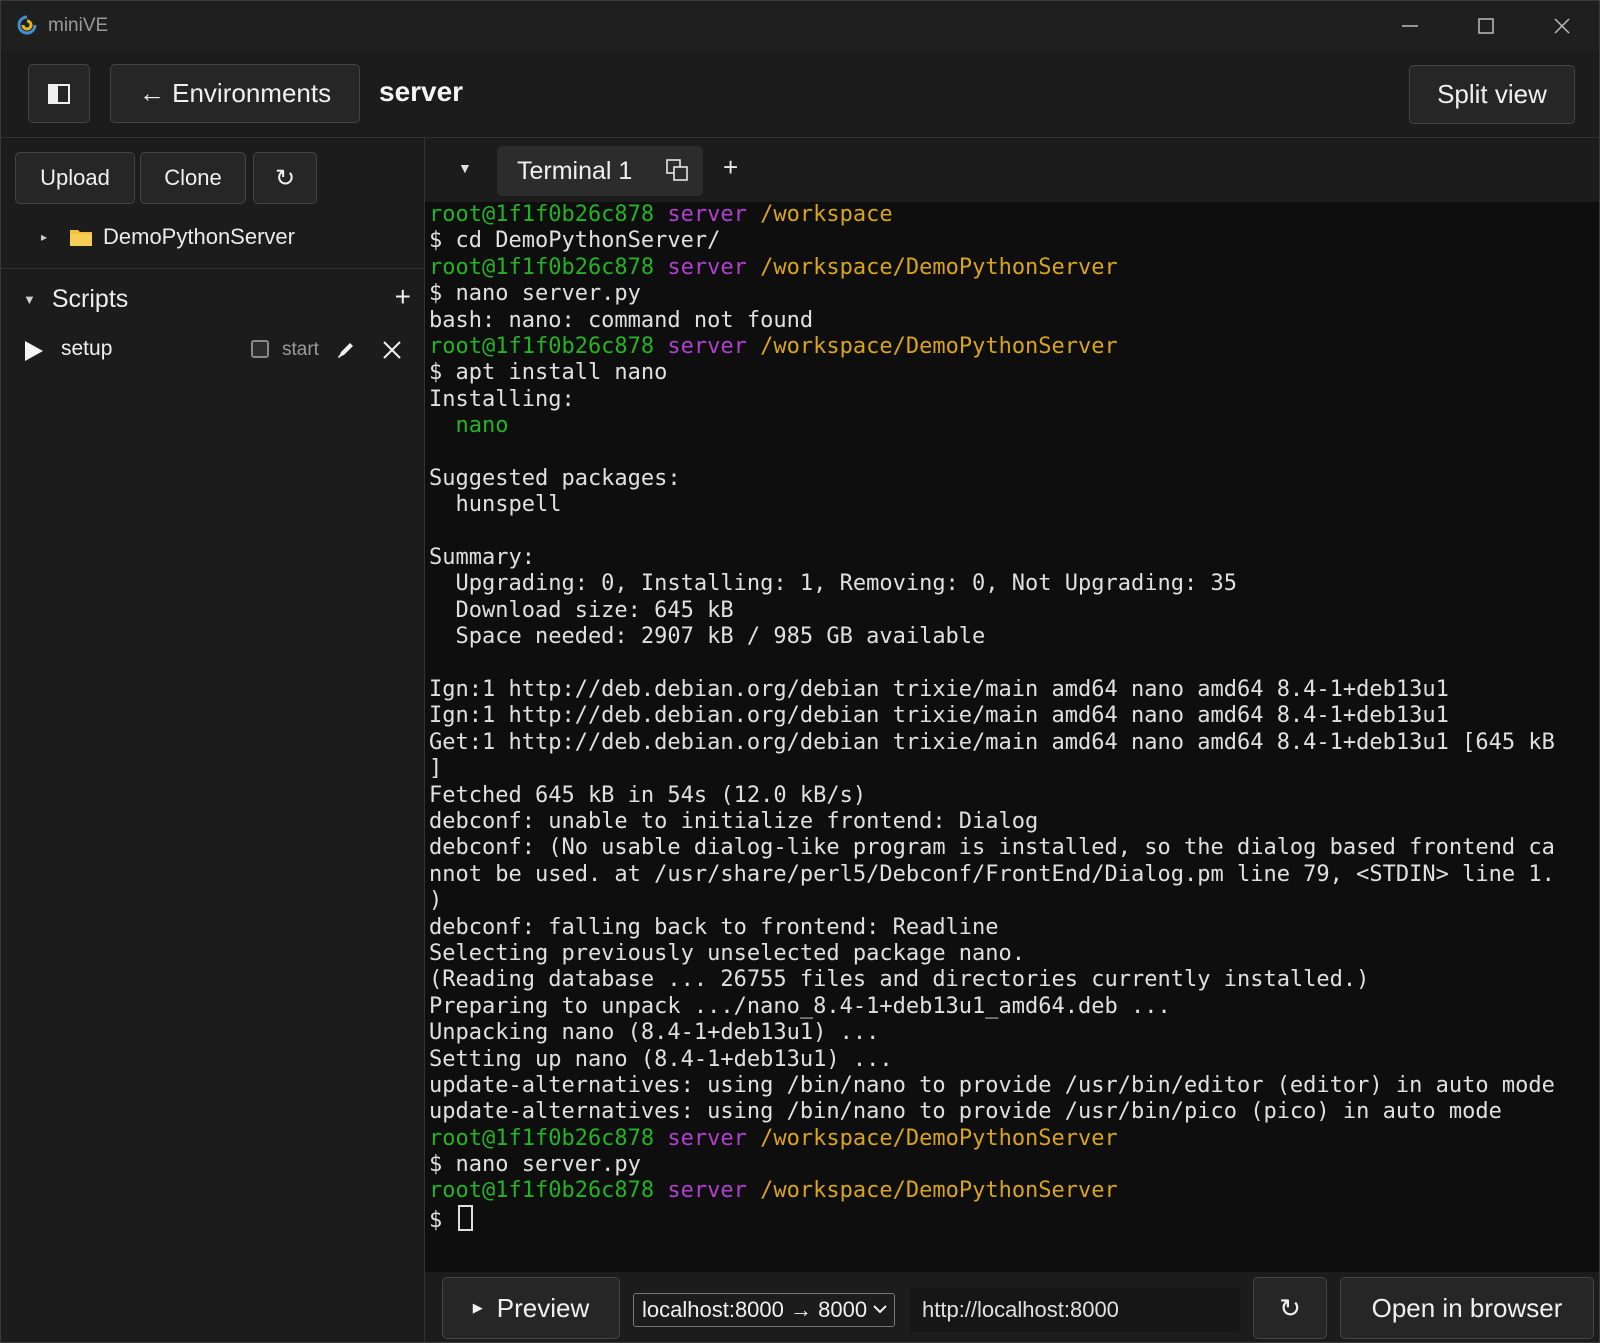 This screenshot has width=1600, height=1343. Describe the element at coordinates (992, 373) in the screenshot. I see `terminal-line: $ apt install nano` at that location.